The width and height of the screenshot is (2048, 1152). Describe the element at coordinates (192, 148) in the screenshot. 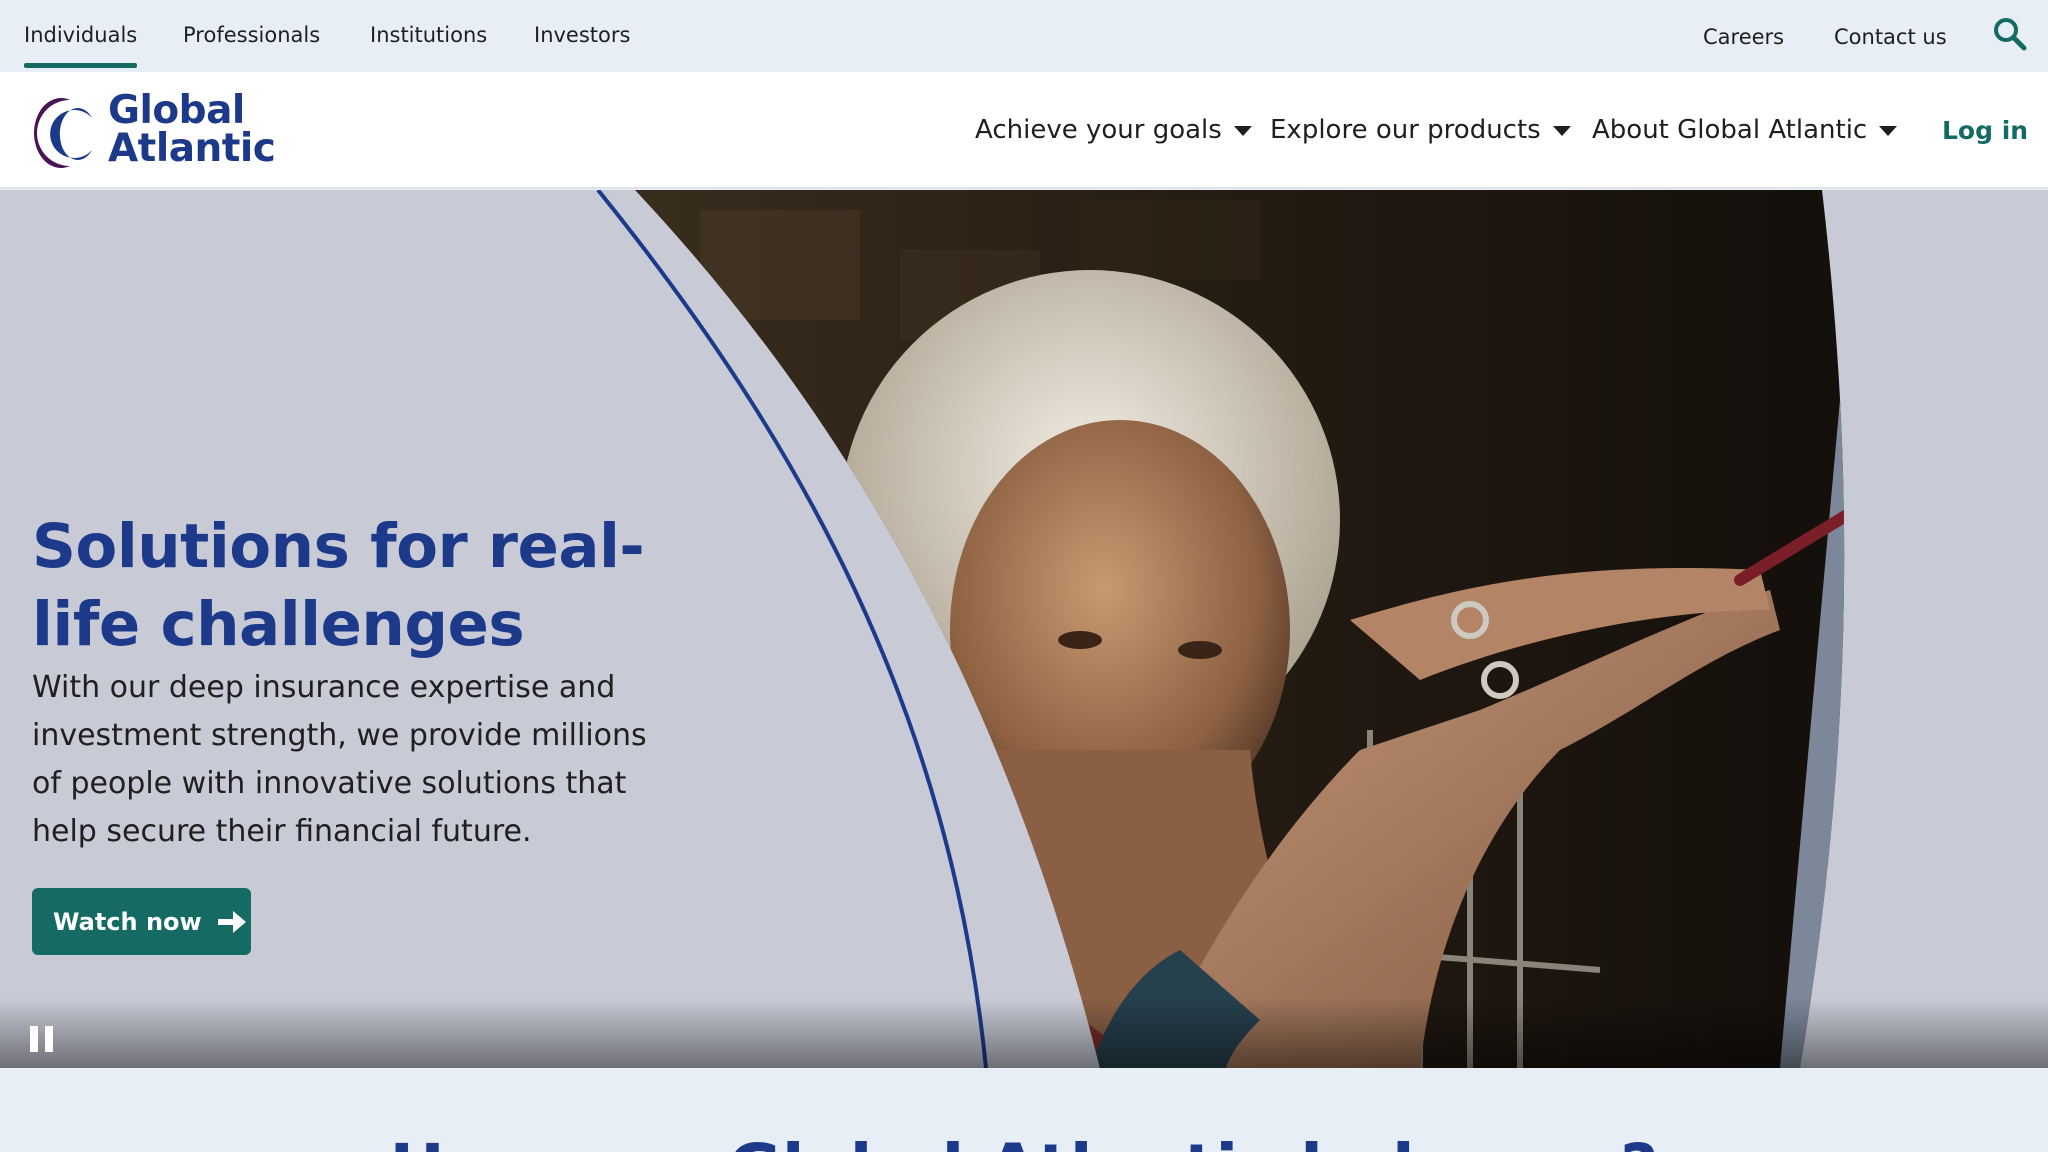

I see `logo-line-2: Atlantic` at that location.